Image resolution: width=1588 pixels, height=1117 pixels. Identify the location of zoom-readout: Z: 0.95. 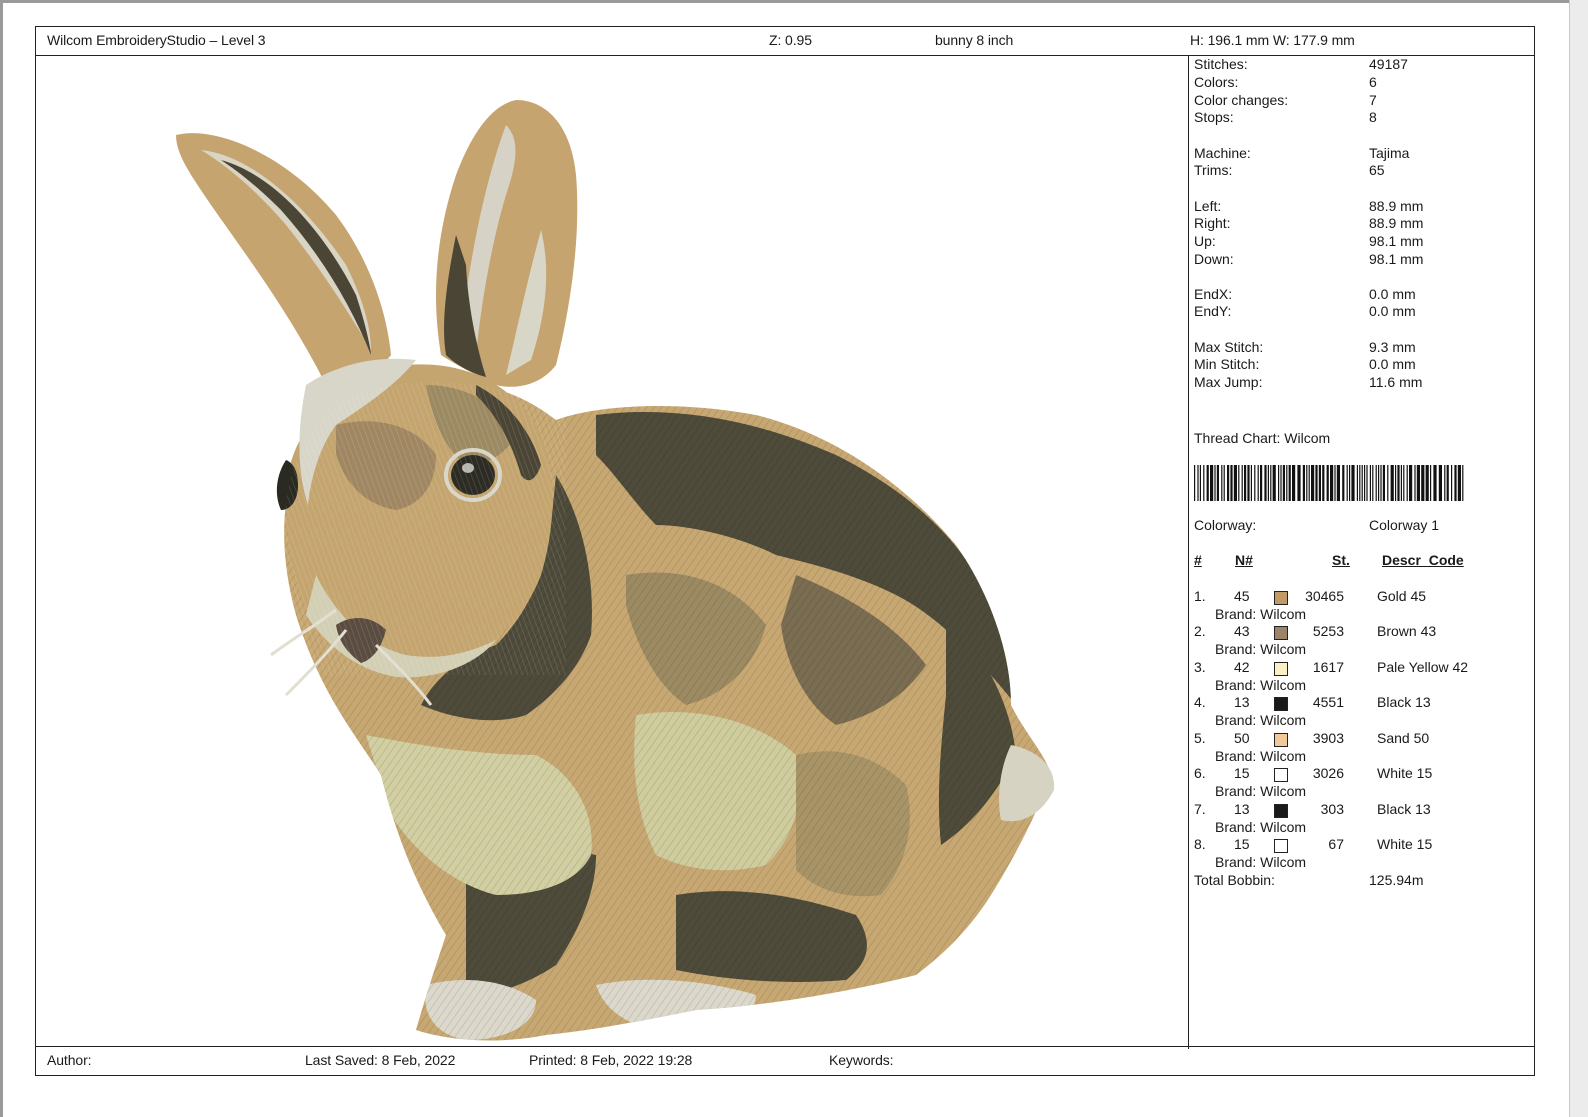
(790, 40).